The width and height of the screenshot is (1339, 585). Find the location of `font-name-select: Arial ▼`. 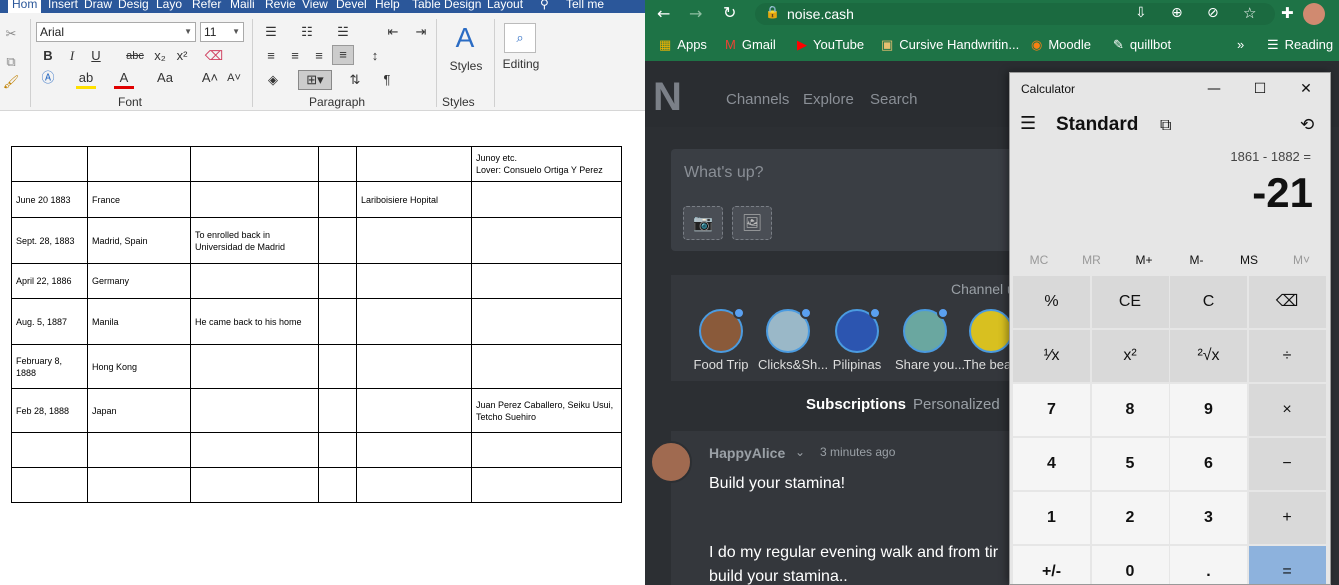

font-name-select: Arial ▼ is located at coordinates (116, 32).